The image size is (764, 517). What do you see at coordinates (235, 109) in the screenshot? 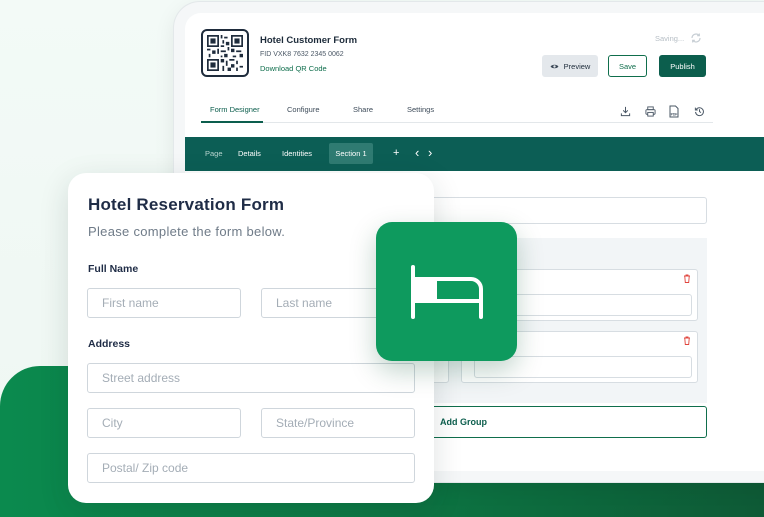
I see `tab-form-designer: Form Designer` at bounding box center [235, 109].